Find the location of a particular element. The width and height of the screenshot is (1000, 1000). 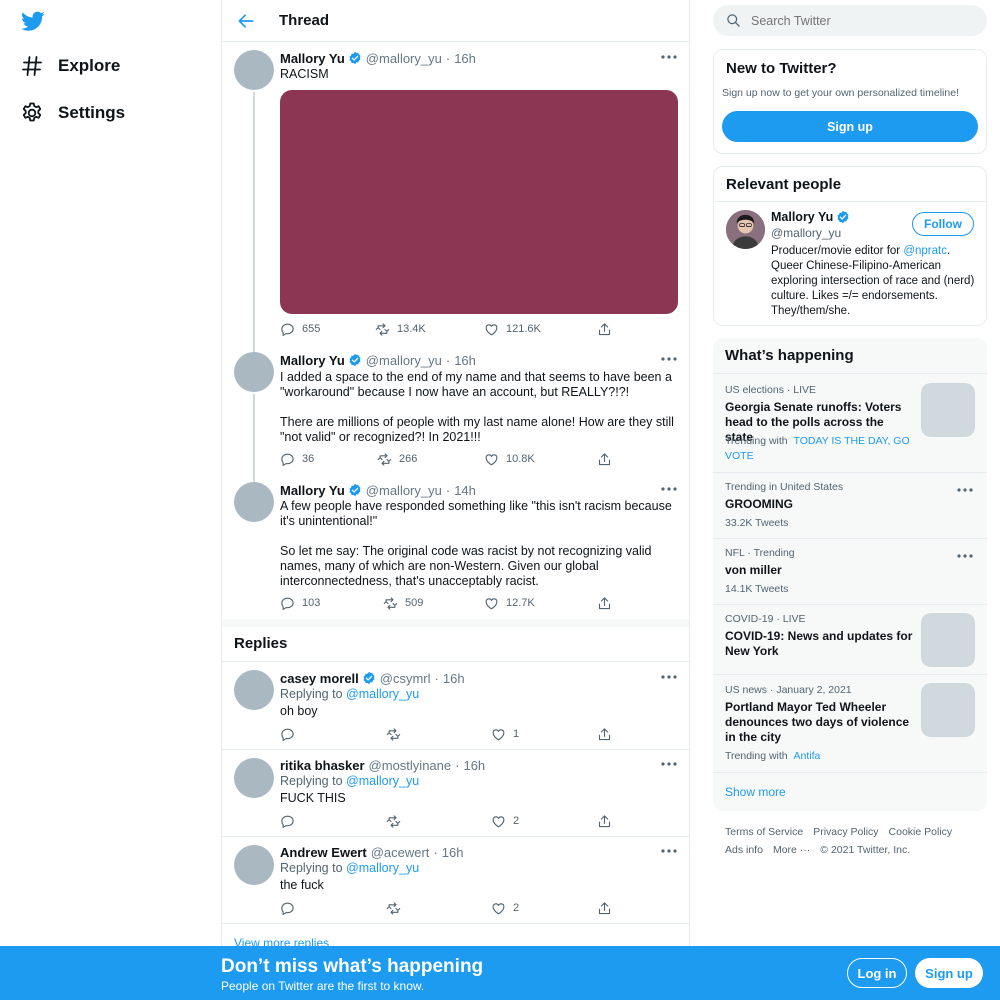

card-title: What’s happening is located at coordinates (789, 355).